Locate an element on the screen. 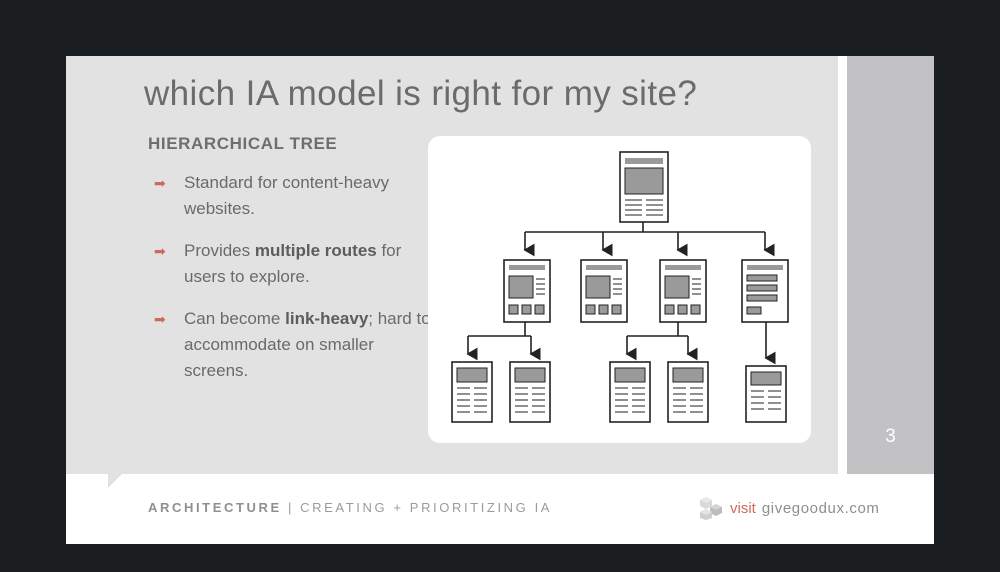 Image resolution: width=1000 pixels, height=572 pixels. footer-topic: CREATING + PRIORITIZING IA is located at coordinates (426, 507).